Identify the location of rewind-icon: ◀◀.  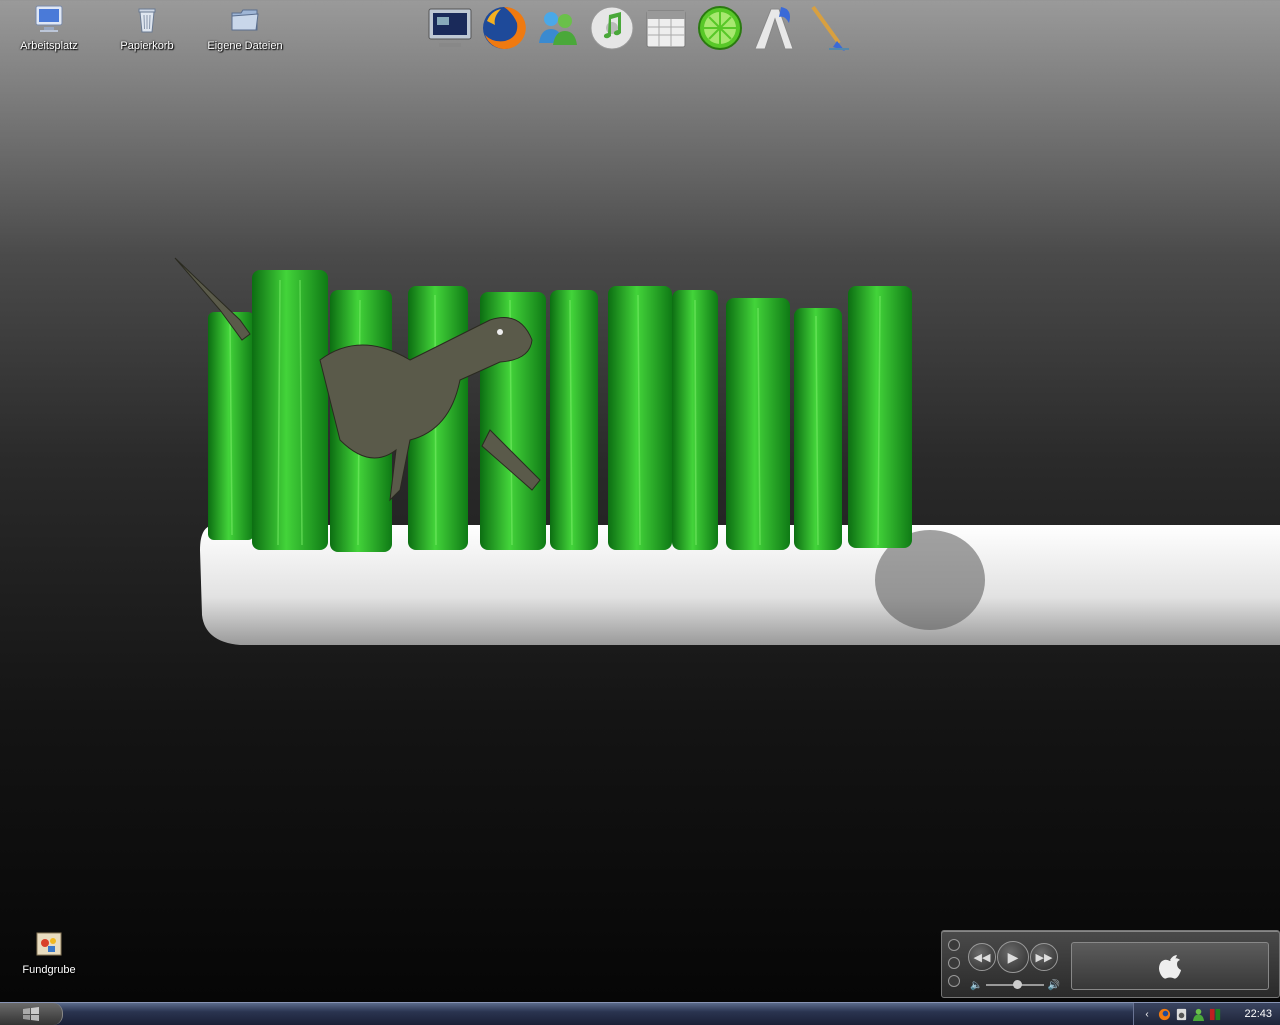
(982, 957).